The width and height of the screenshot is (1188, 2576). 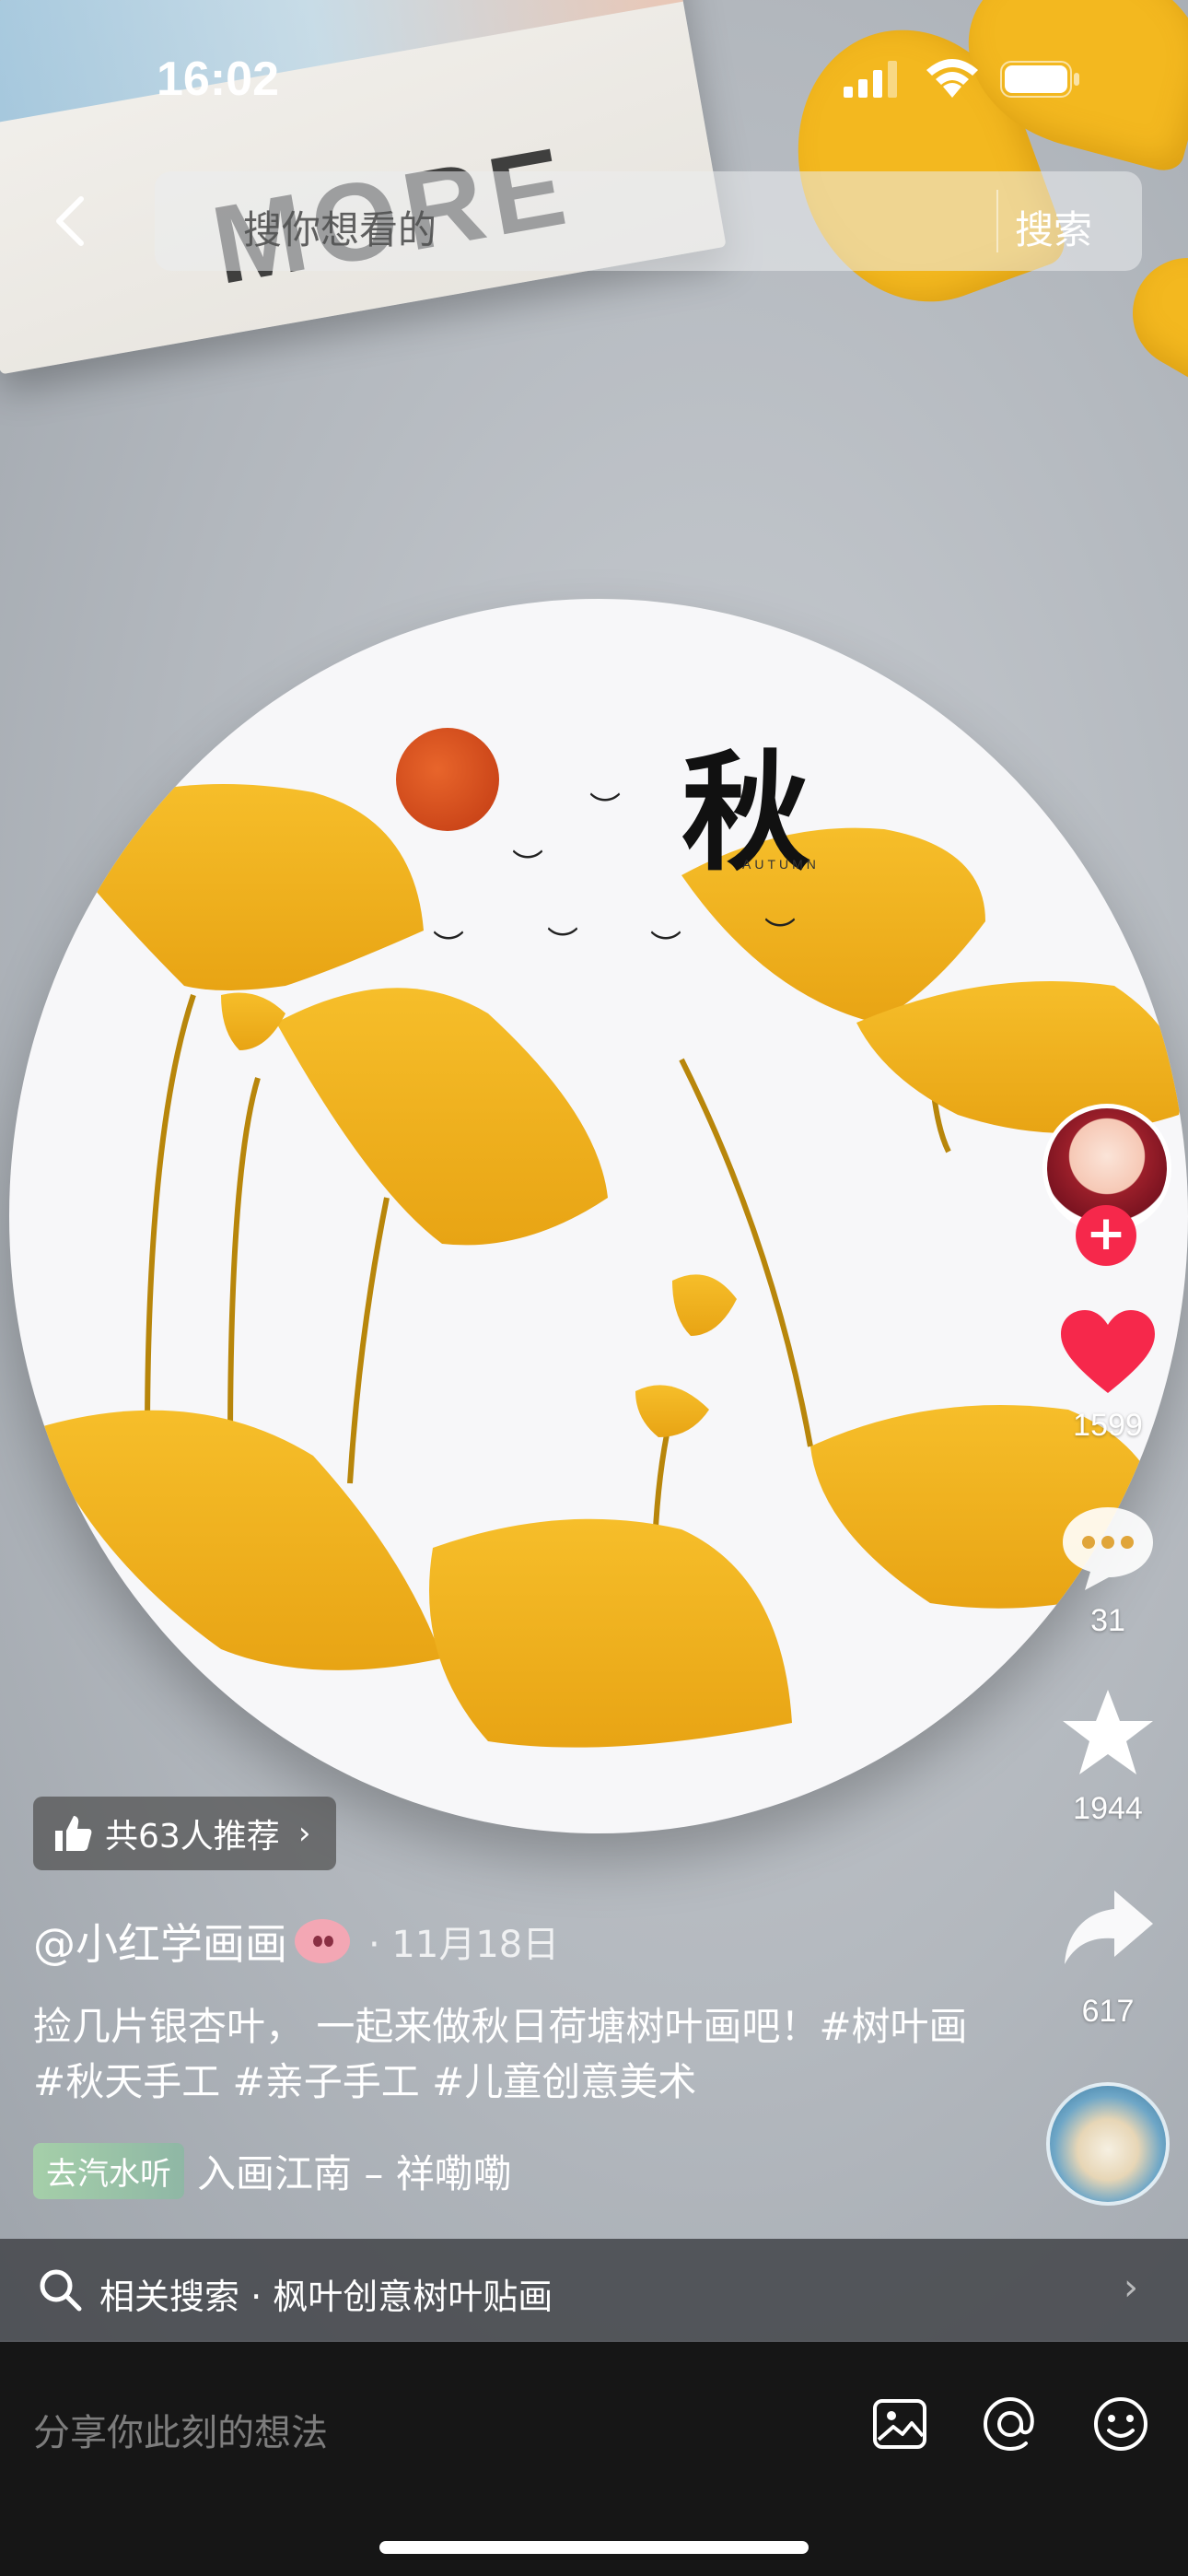 What do you see at coordinates (594, 78) in the screenshot?
I see `status-bar: 16:02` at bounding box center [594, 78].